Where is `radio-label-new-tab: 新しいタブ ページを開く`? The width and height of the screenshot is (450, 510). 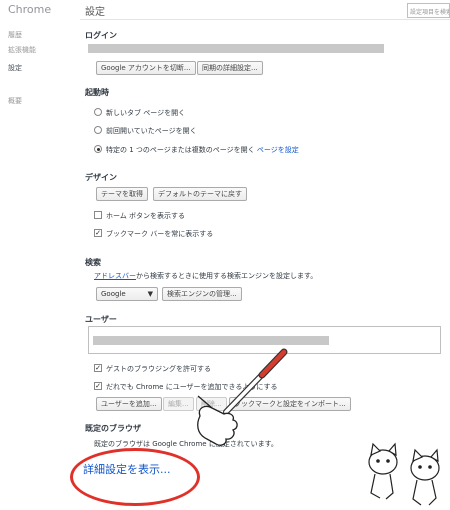 radio-label-new-tab: 新しいタブ ページを開く is located at coordinates (146, 113).